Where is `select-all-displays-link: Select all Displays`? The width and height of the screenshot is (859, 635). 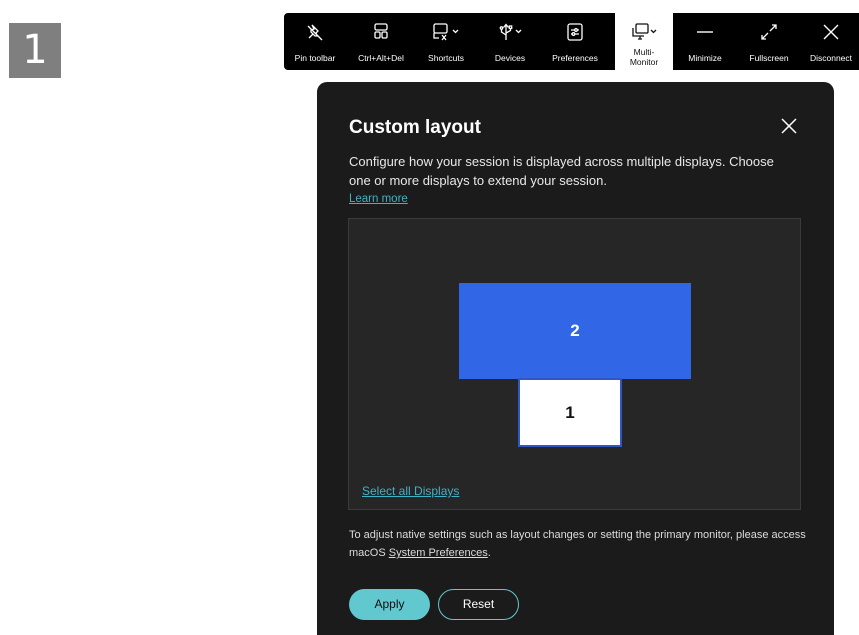 select-all-displays-link: Select all Displays is located at coordinates (410, 491).